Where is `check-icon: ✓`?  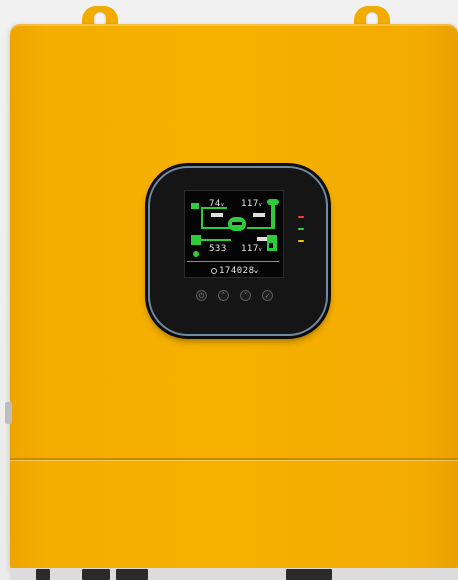
check-icon: ✓ is located at coordinates (267, 296).